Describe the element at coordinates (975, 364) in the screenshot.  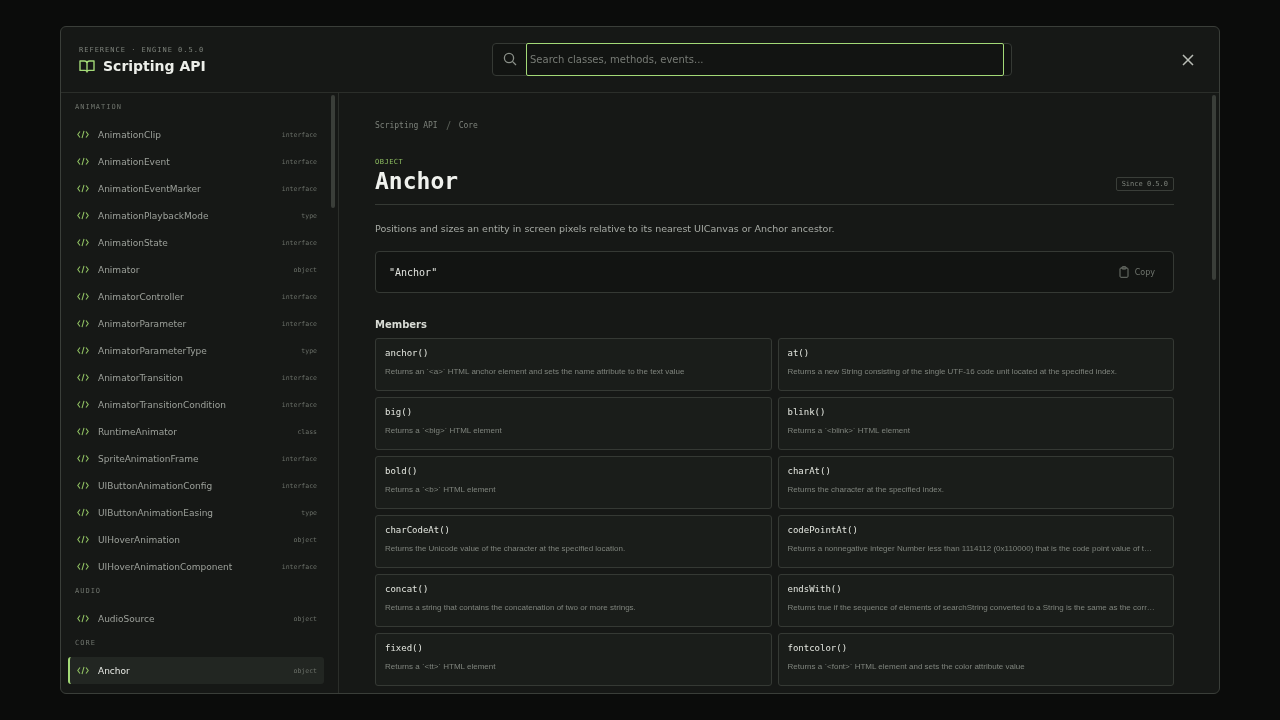
I see `member-card: at() Returns a new String consisting of the single UTF-16 code unit located at the specified index.` at that location.